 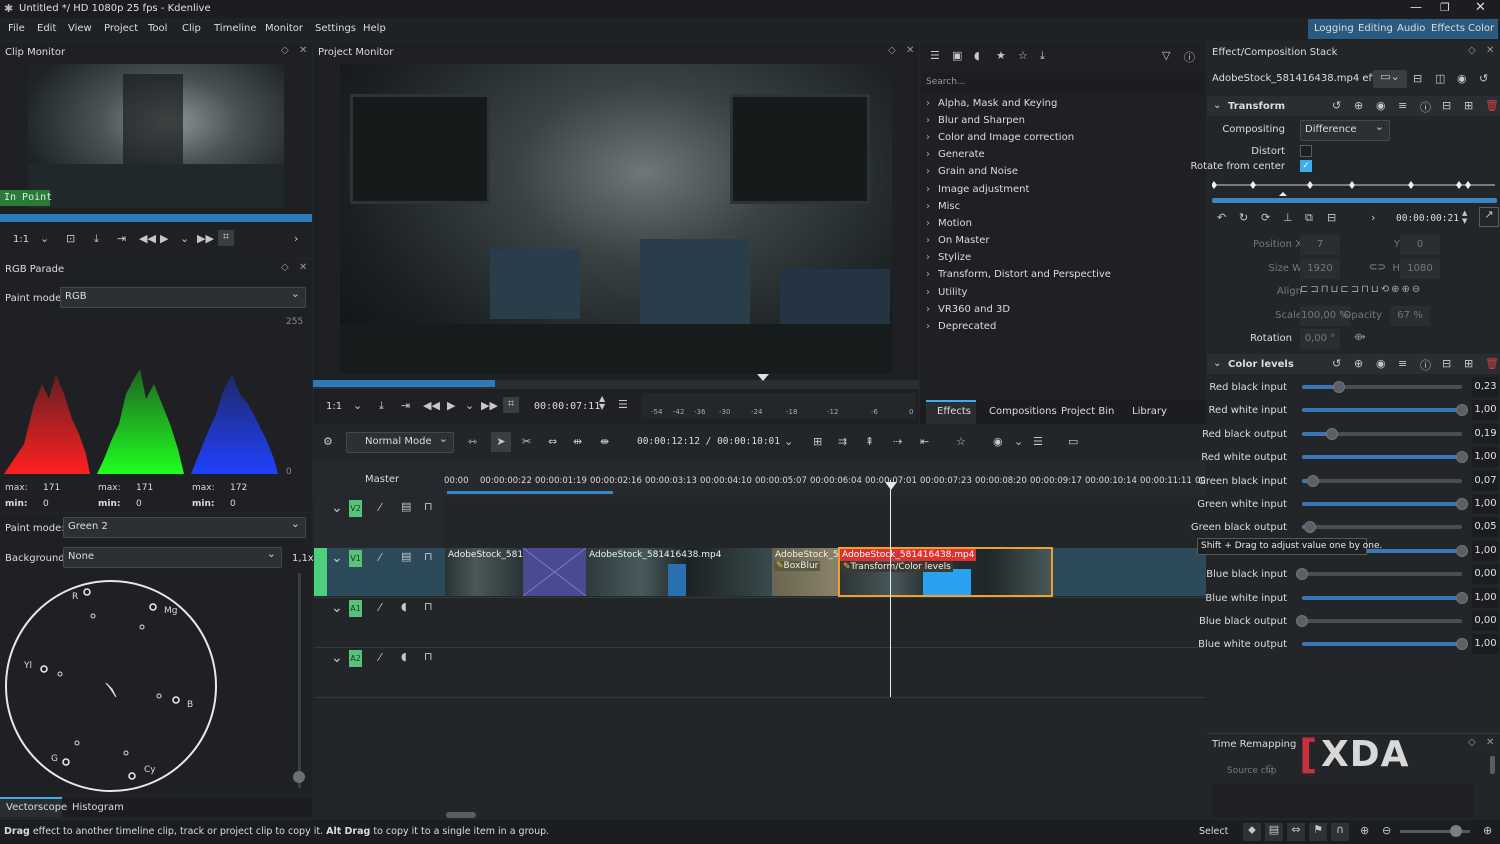 What do you see at coordinates (184, 526) in the screenshot?
I see `vs-paint-mode-select: Green 2` at bounding box center [184, 526].